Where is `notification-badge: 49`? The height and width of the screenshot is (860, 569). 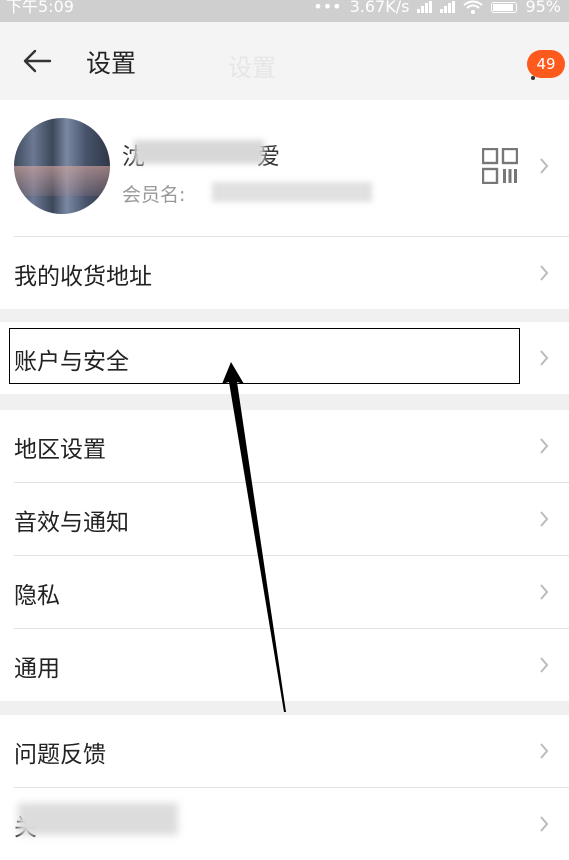 notification-badge: 49 is located at coordinates (546, 64).